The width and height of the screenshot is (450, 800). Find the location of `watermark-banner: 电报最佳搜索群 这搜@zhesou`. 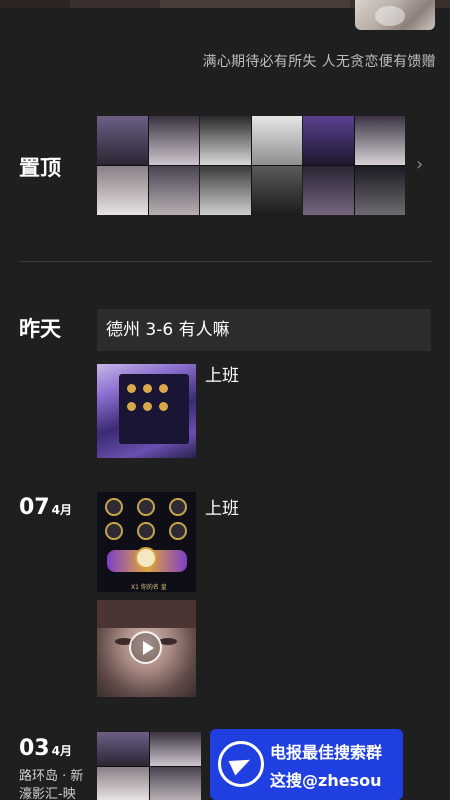

watermark-banner: 电报最佳搜索群 这搜@zhesou is located at coordinates (306, 764).